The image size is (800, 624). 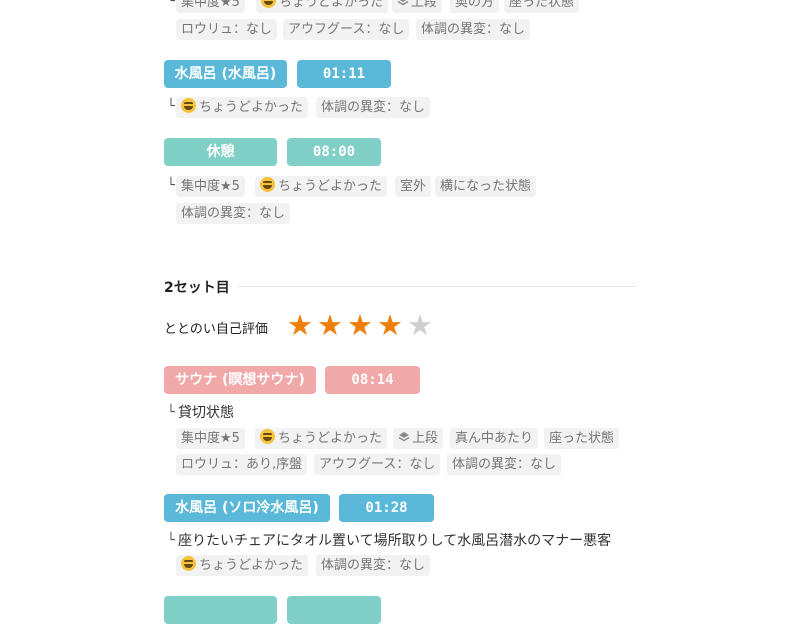 I want to click on tag-loyly: ロウリュ：あり,序盤, so click(x=242, y=464).